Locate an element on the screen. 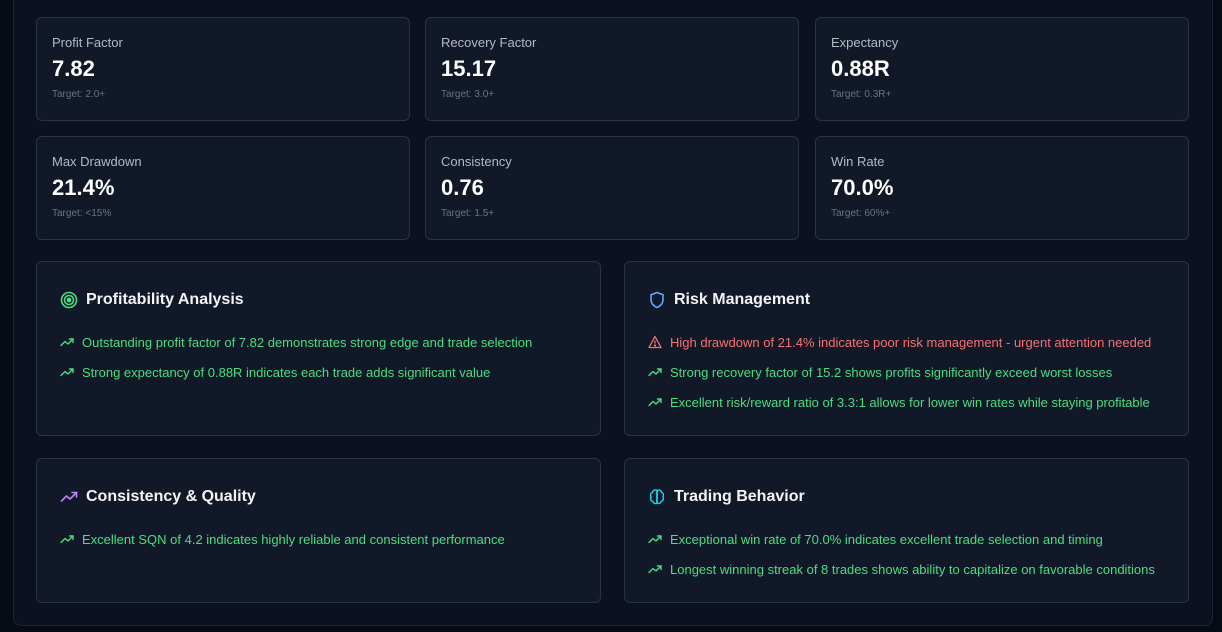 The height and width of the screenshot is (632, 1222). metric-value: 7.82 is located at coordinates (73, 68).